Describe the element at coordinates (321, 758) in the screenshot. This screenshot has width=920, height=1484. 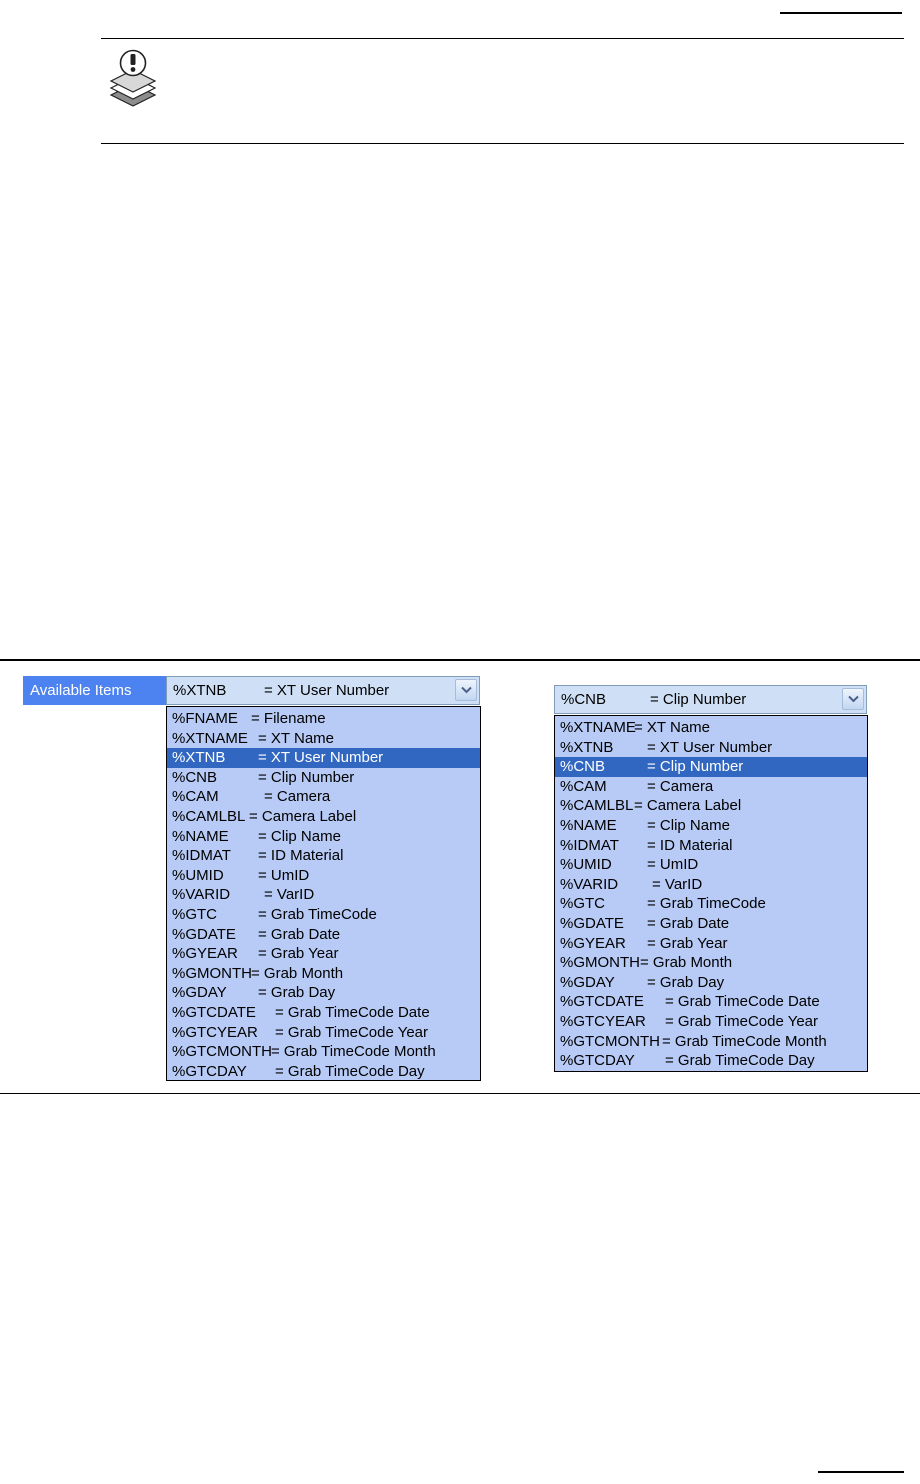
I see `option-desc: = XT User Number` at that location.